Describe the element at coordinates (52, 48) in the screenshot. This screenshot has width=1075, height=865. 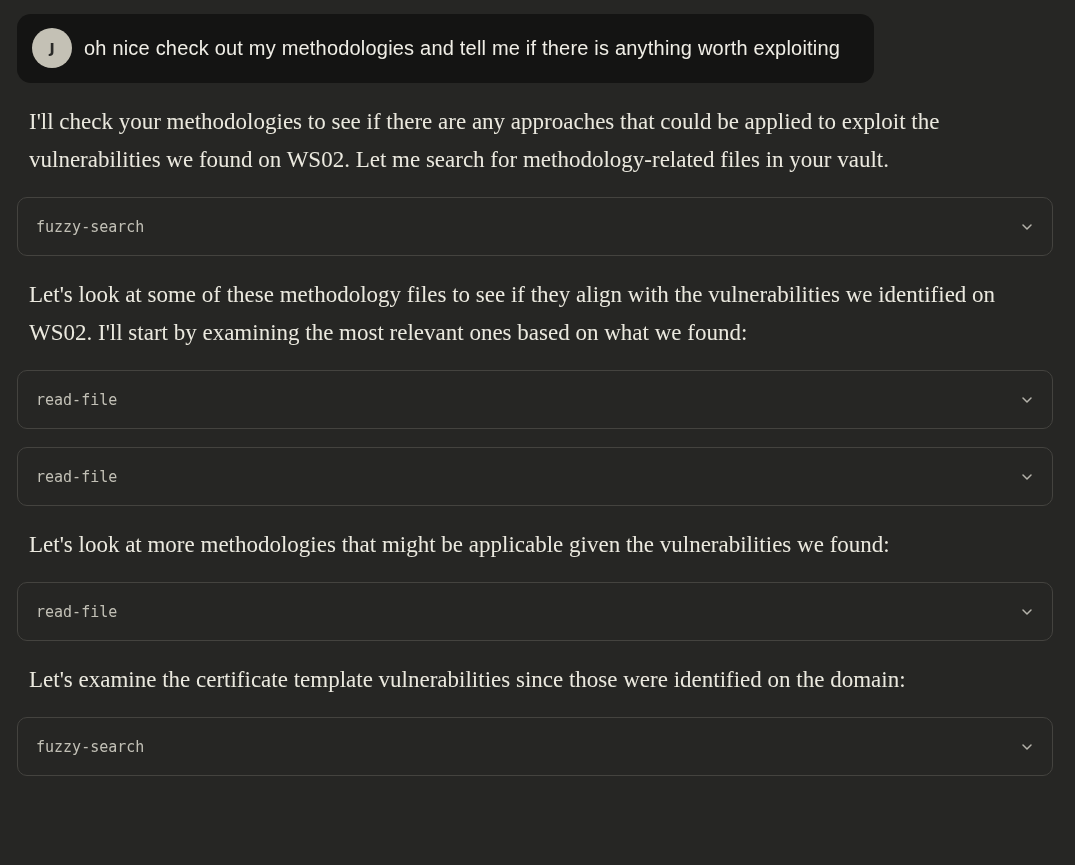
I see `user-avatar: J` at that location.